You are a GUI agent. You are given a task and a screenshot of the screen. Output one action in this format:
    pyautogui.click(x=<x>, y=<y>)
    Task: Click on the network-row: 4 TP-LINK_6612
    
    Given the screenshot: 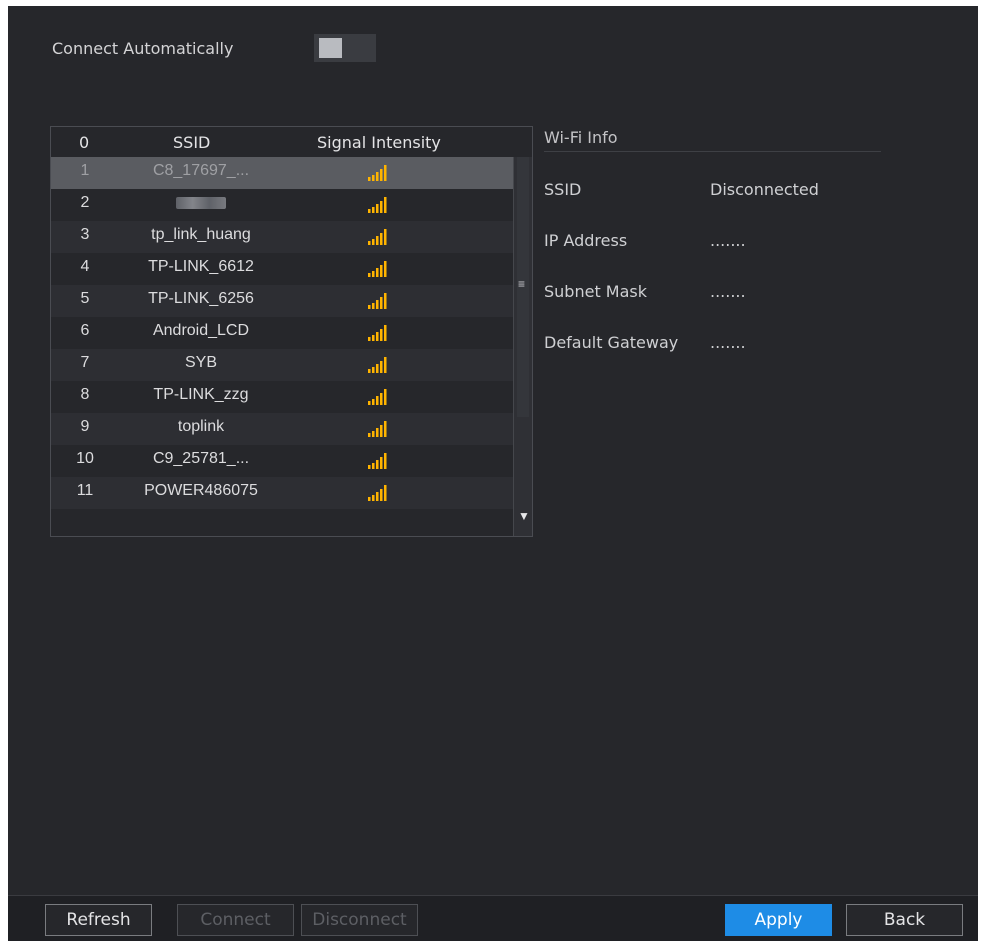 What is the action you would take?
    pyautogui.click(x=282, y=269)
    